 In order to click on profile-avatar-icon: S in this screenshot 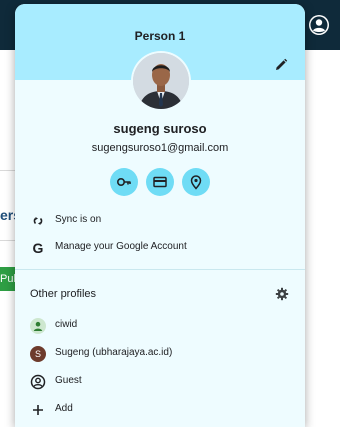, I will do `click(38, 354)`.